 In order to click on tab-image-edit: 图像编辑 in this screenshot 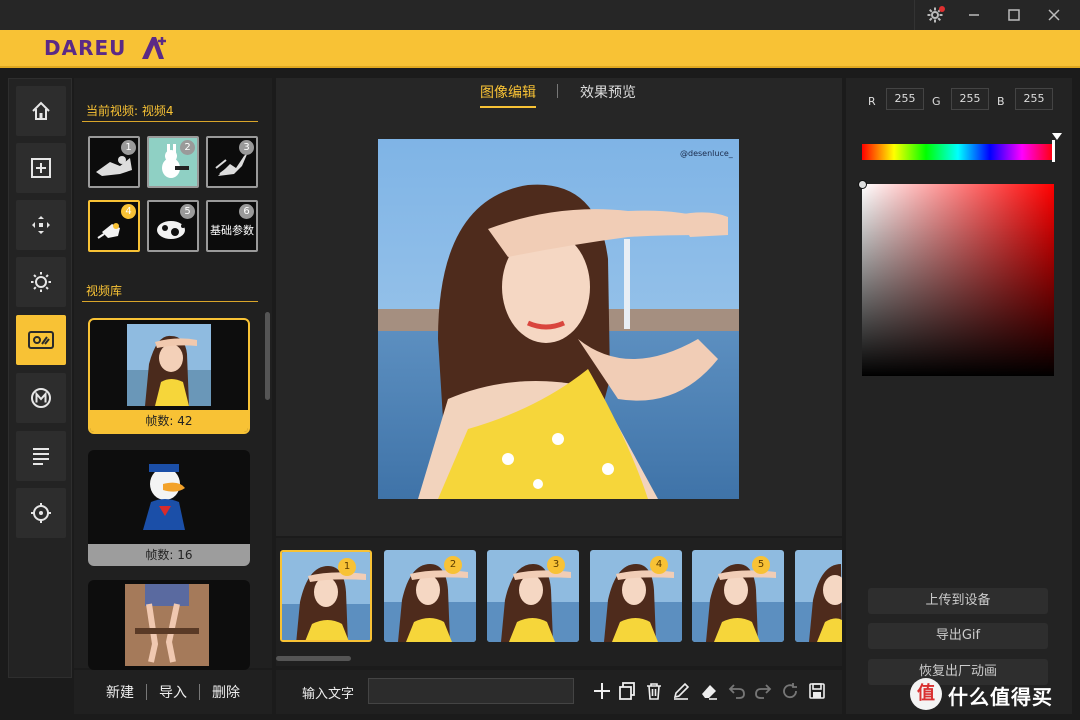, I will do `click(508, 95)`.